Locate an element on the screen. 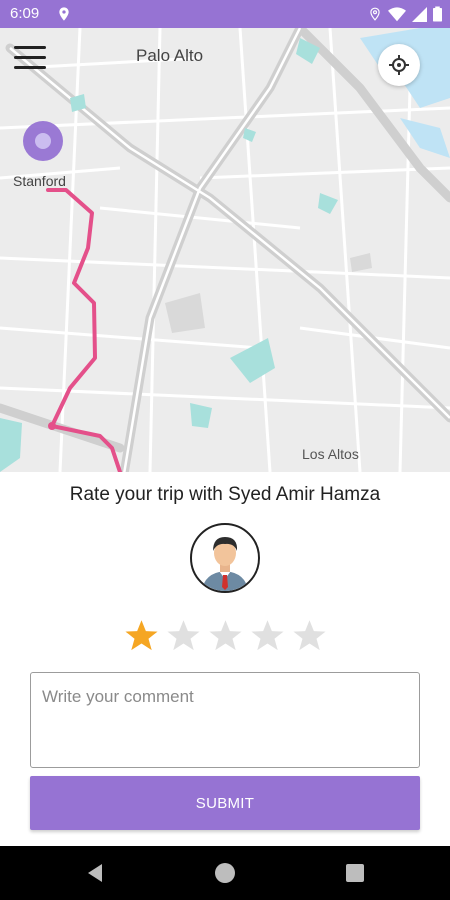  status-bar: 6:09 is located at coordinates (225, 14).